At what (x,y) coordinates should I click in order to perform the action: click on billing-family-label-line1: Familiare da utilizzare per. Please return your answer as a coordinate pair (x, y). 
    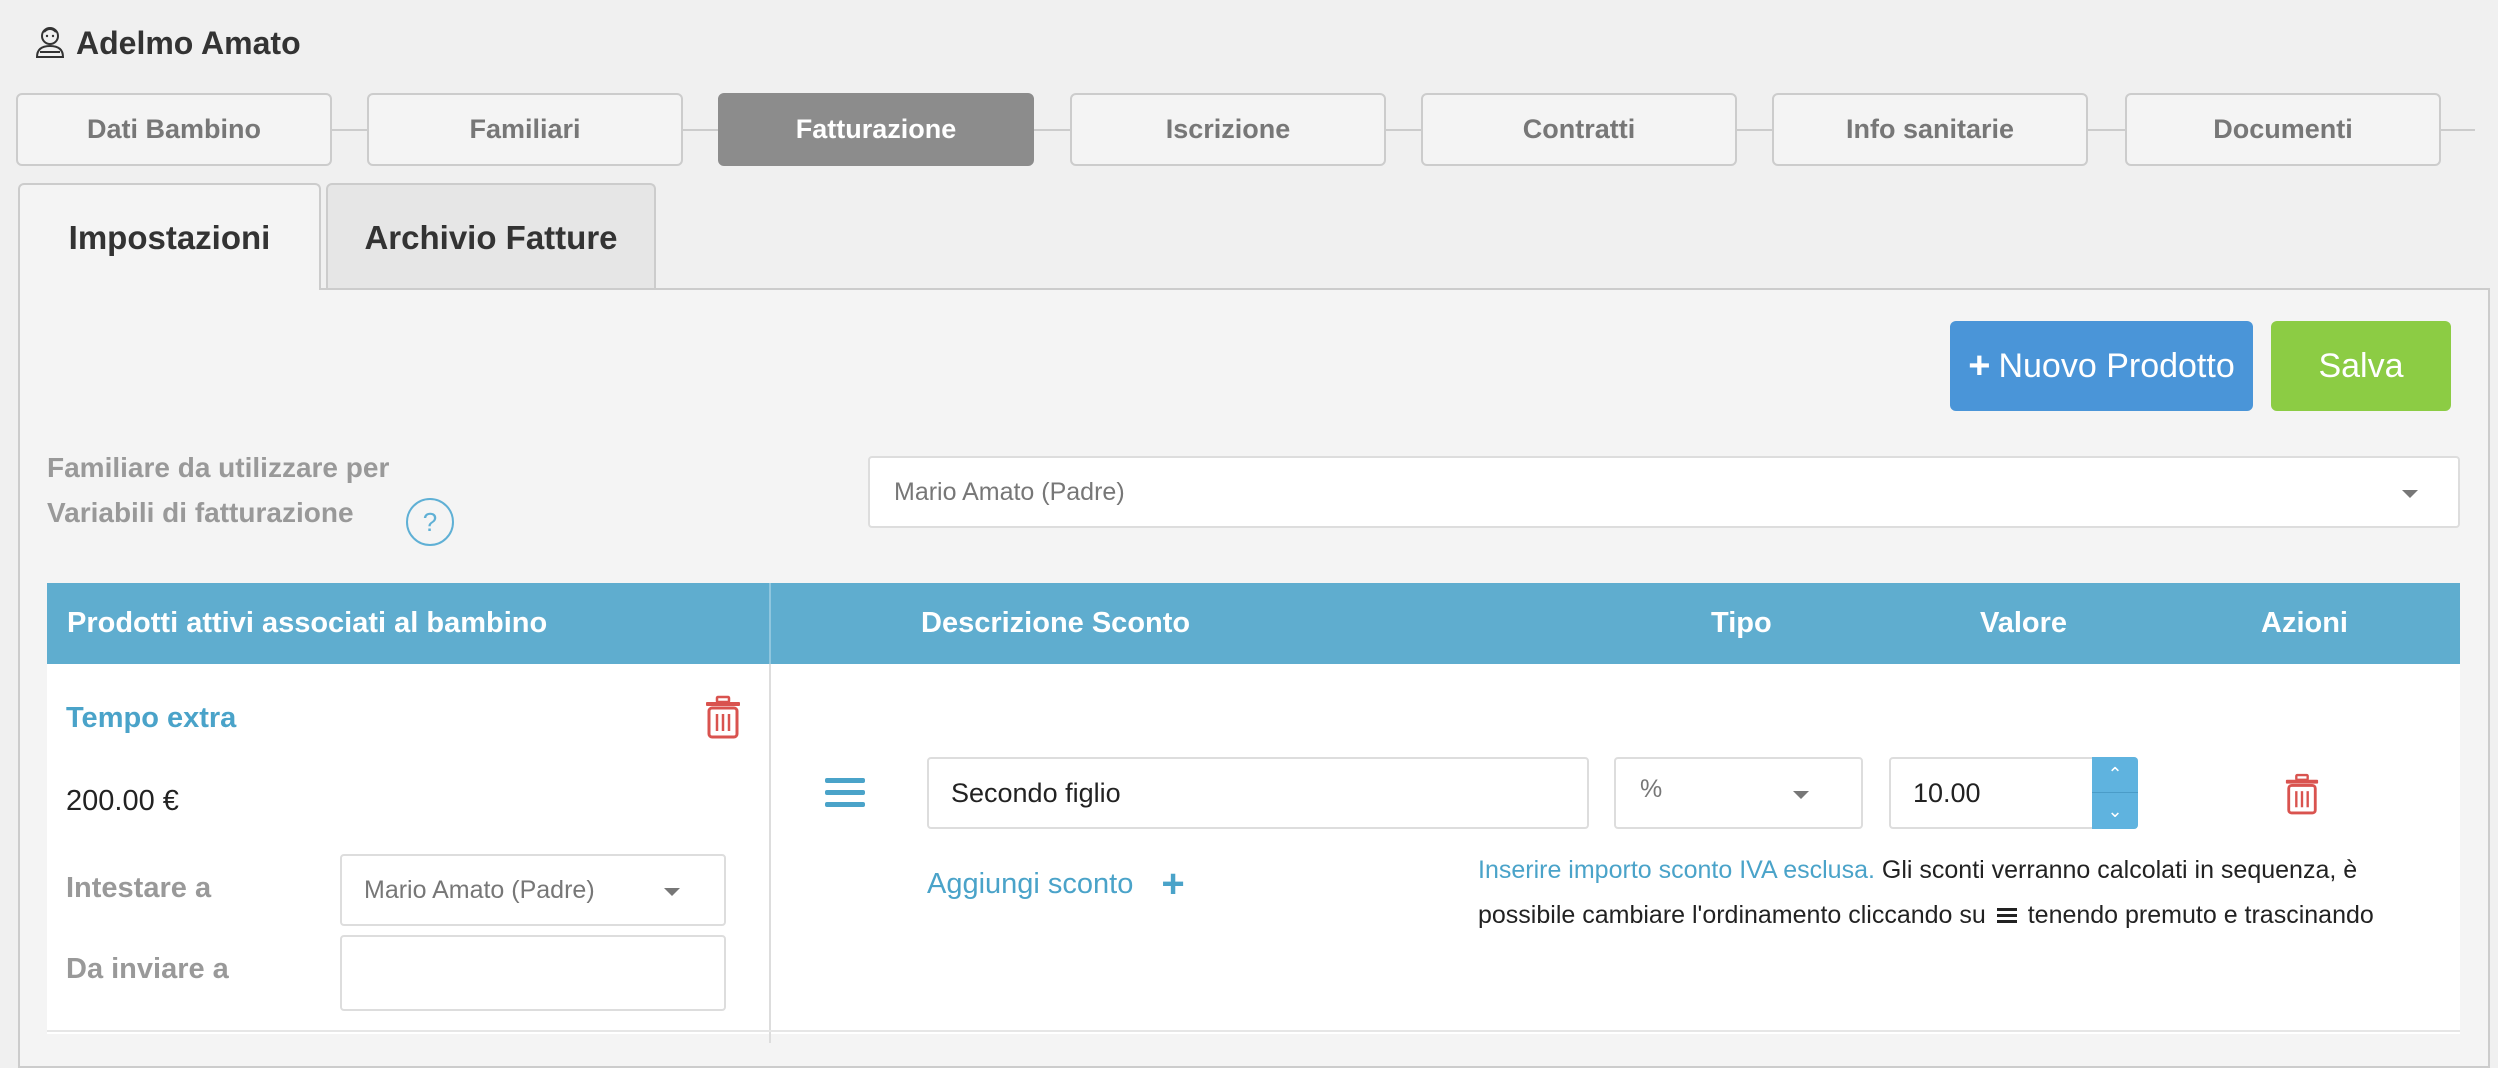
    Looking at the image, I should click on (218, 467).